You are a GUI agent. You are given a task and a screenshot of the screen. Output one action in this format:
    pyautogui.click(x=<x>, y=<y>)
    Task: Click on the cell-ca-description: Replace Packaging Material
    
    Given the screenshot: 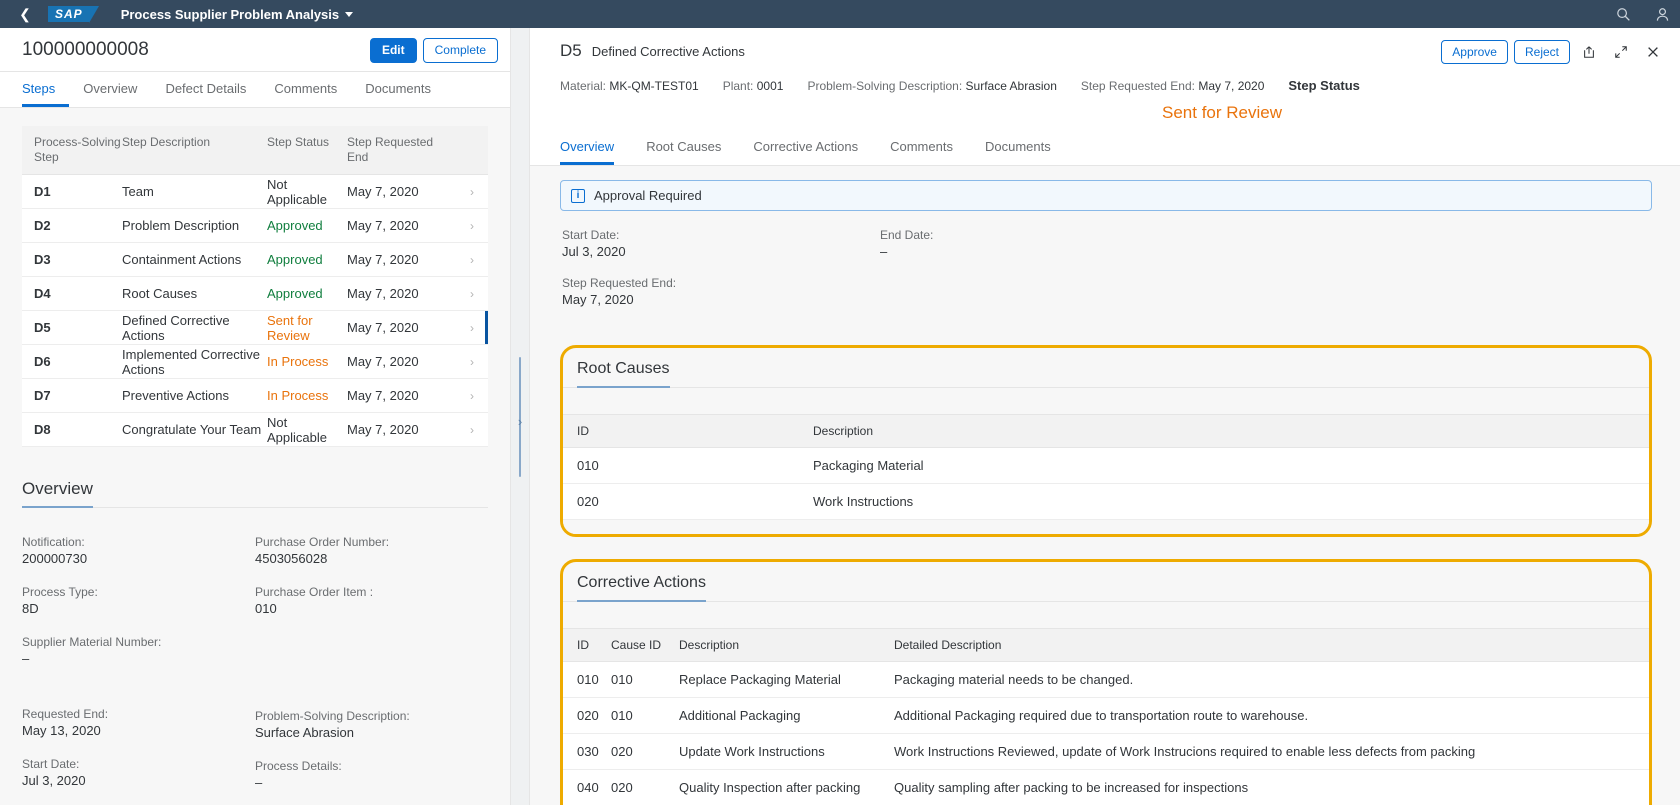 What is the action you would take?
    pyautogui.click(x=786, y=679)
    